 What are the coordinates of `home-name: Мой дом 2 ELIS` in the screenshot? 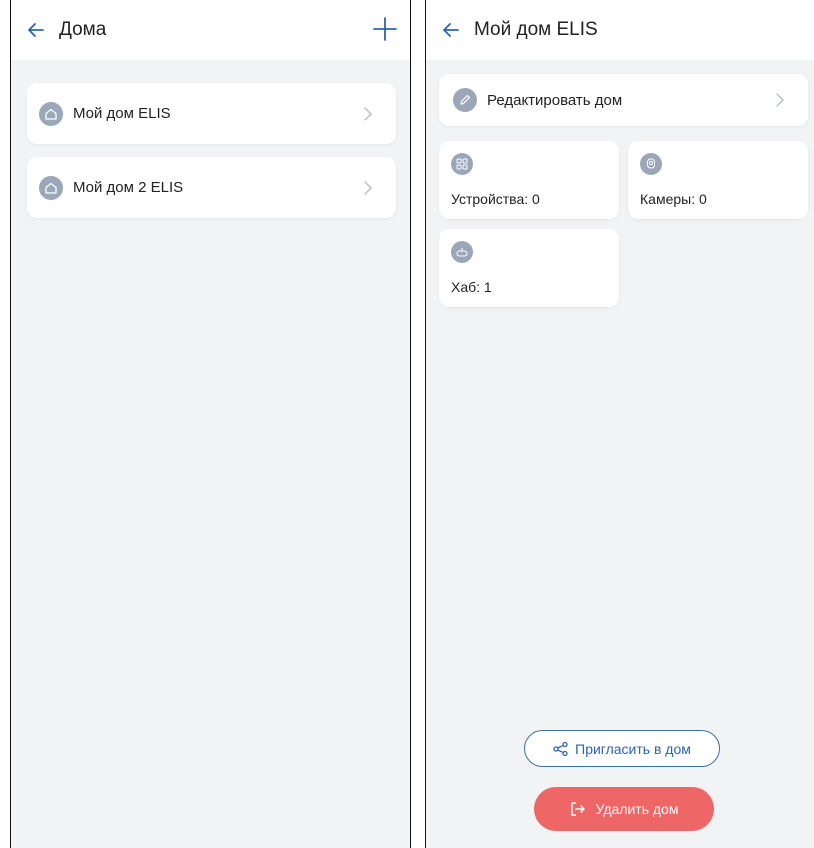 It's located at (128, 187).